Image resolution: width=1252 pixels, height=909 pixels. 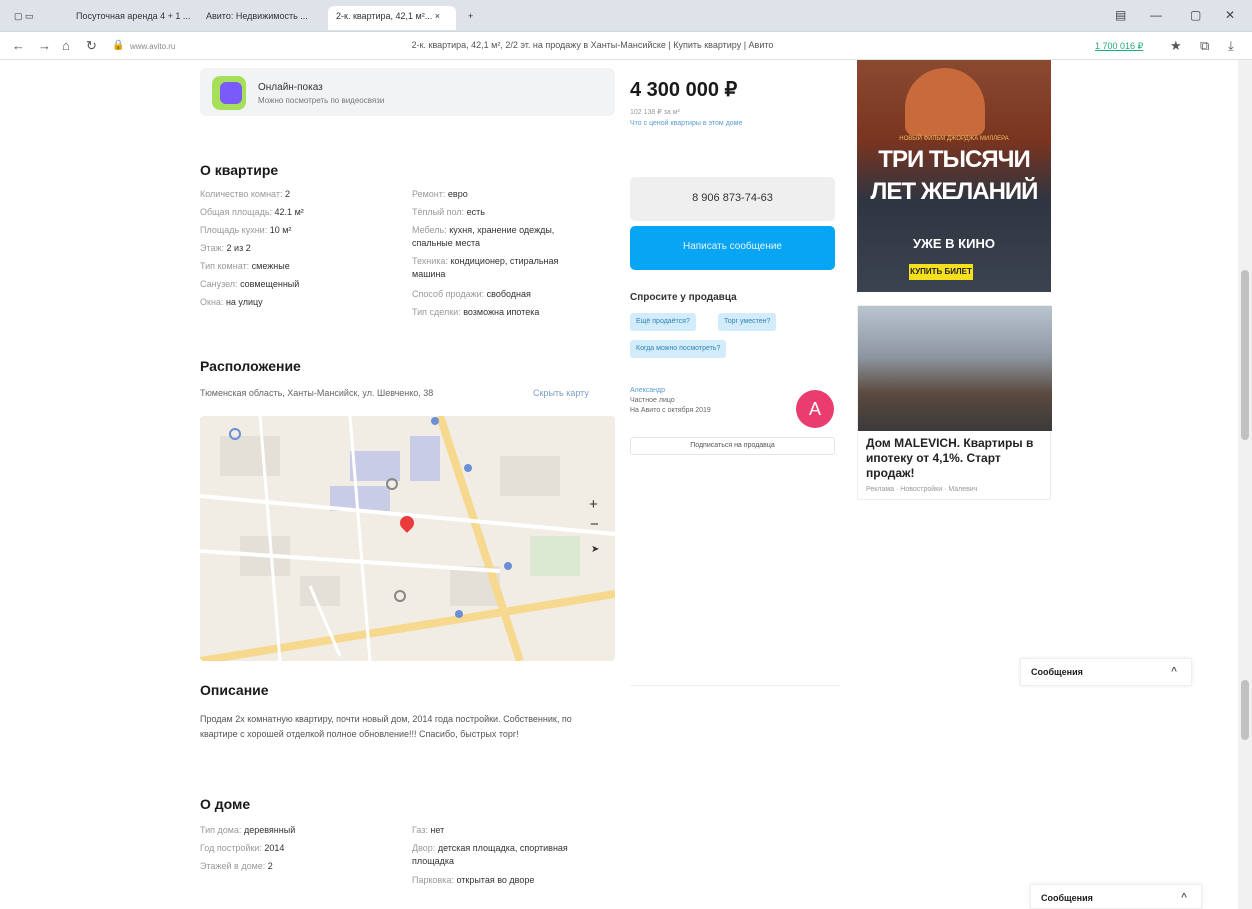 What do you see at coordinates (686, 123) in the screenshot?
I see `price-info-link: Что с ценой квартиры в этом доме` at bounding box center [686, 123].